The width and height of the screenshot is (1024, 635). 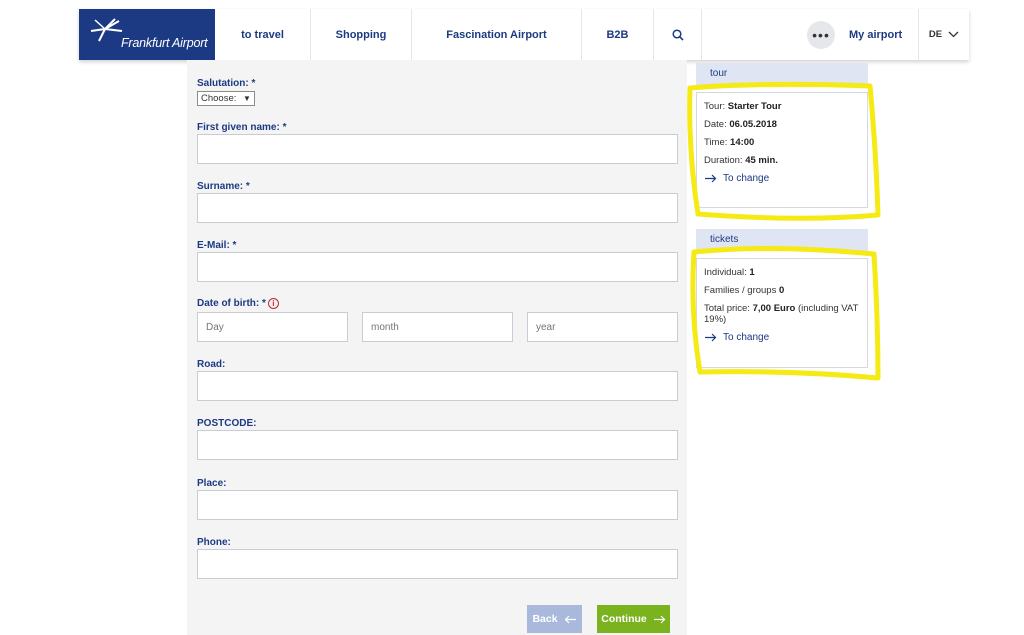 What do you see at coordinates (821, 34) in the screenshot?
I see `more-dots-icon: •••` at bounding box center [821, 34].